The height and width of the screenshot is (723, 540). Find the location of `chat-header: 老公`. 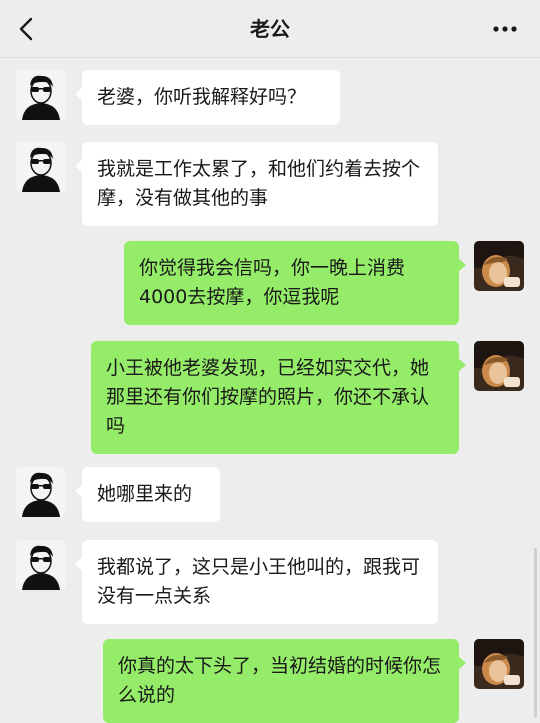

chat-header: 老公 is located at coordinates (270, 29).